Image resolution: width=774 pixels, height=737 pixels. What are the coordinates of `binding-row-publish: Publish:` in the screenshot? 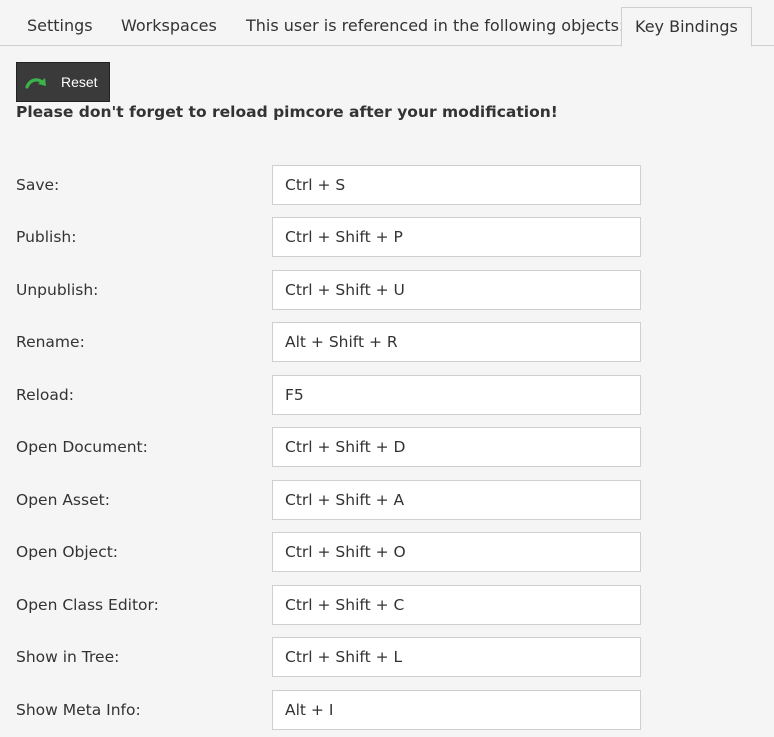 It's located at (387, 237).